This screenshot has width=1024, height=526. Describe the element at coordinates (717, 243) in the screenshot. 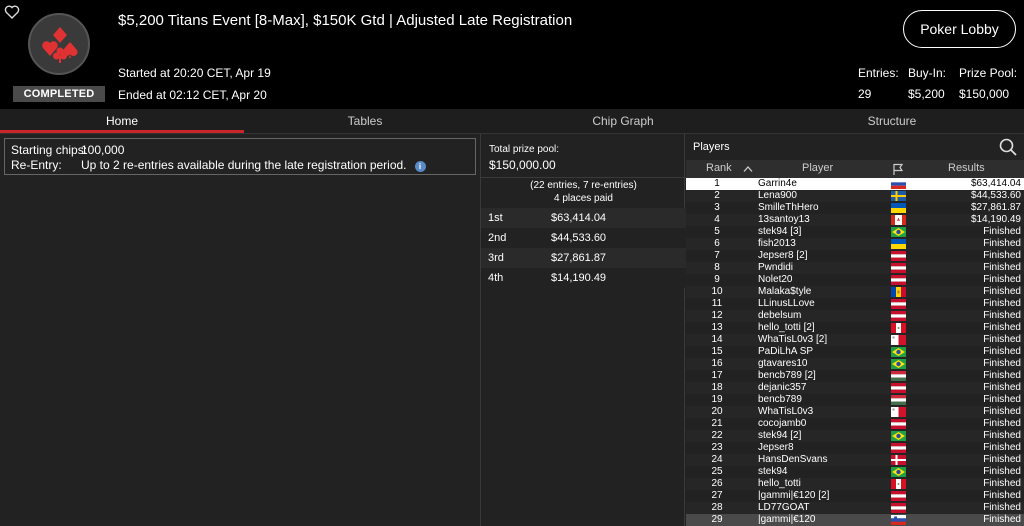

I see `player-rank: 6` at that location.